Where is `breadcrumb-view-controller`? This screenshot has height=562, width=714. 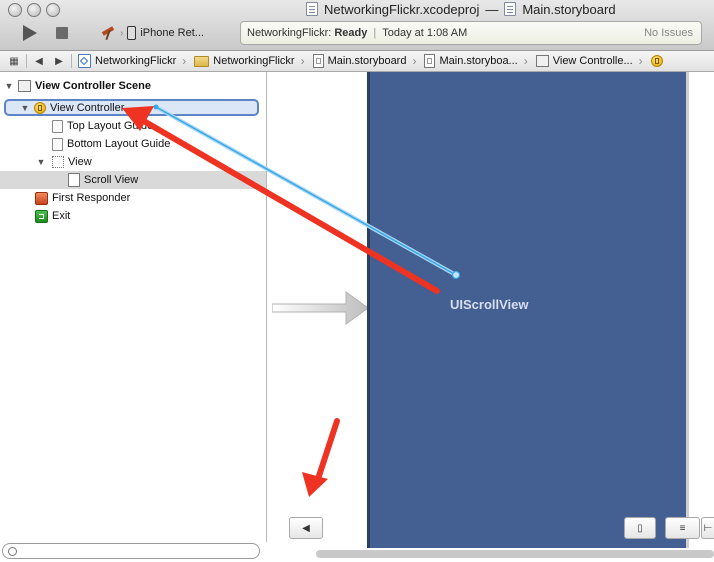
breadcrumb-view-controller is located at coordinates (657, 61).